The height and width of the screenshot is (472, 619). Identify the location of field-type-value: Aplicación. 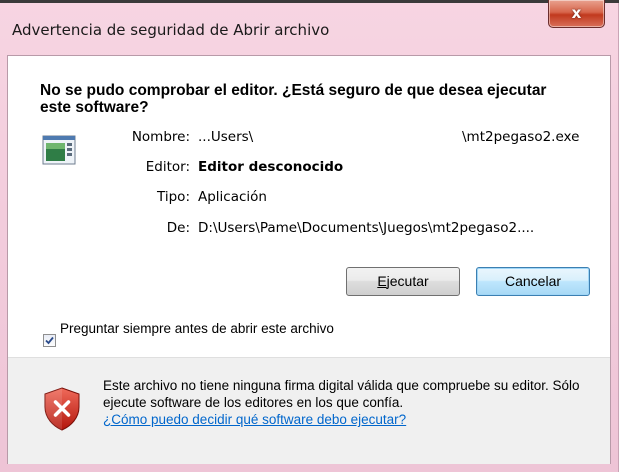
(232, 197).